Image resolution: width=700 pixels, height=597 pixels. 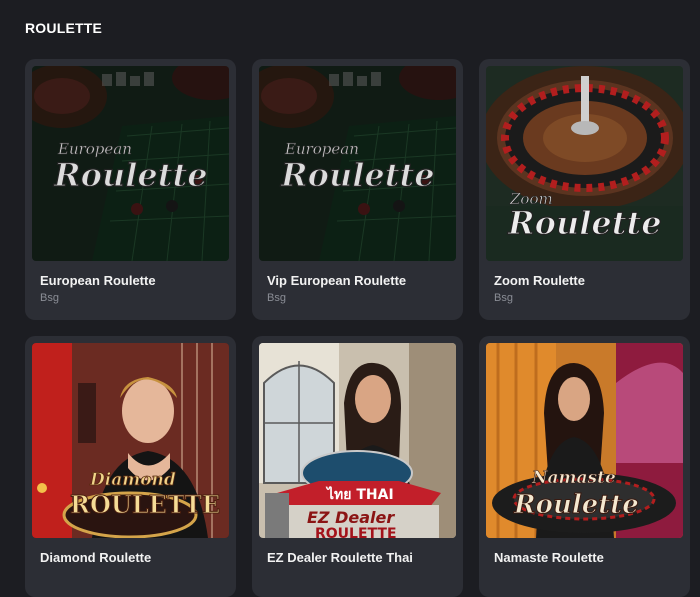 What do you see at coordinates (584, 440) in the screenshot?
I see `game-thumbnail: Namaste Roulette` at bounding box center [584, 440].